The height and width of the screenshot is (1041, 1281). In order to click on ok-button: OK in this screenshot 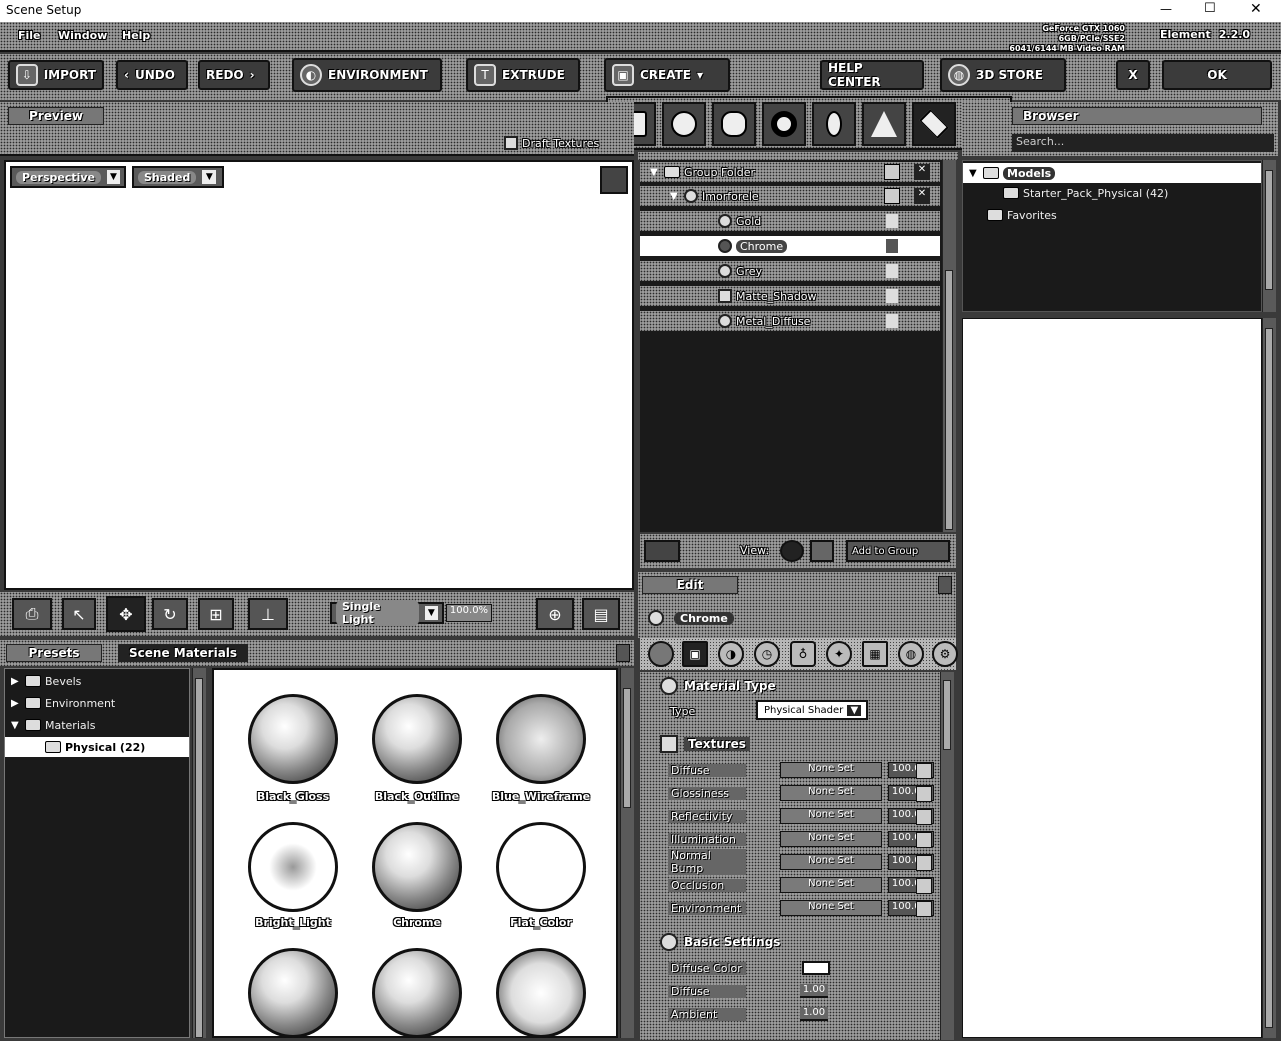, I will do `click(1217, 75)`.